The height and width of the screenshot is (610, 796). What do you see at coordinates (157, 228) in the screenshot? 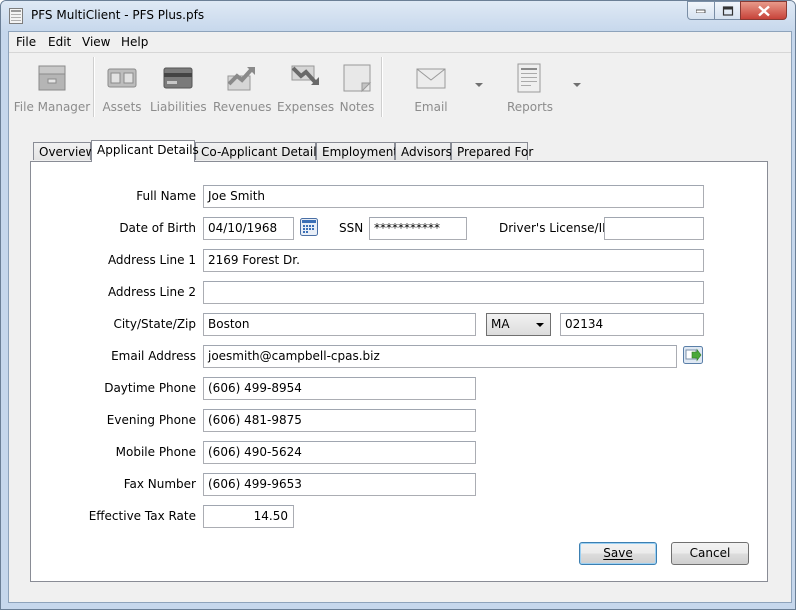
I see `dob-label: Date of Birth` at bounding box center [157, 228].